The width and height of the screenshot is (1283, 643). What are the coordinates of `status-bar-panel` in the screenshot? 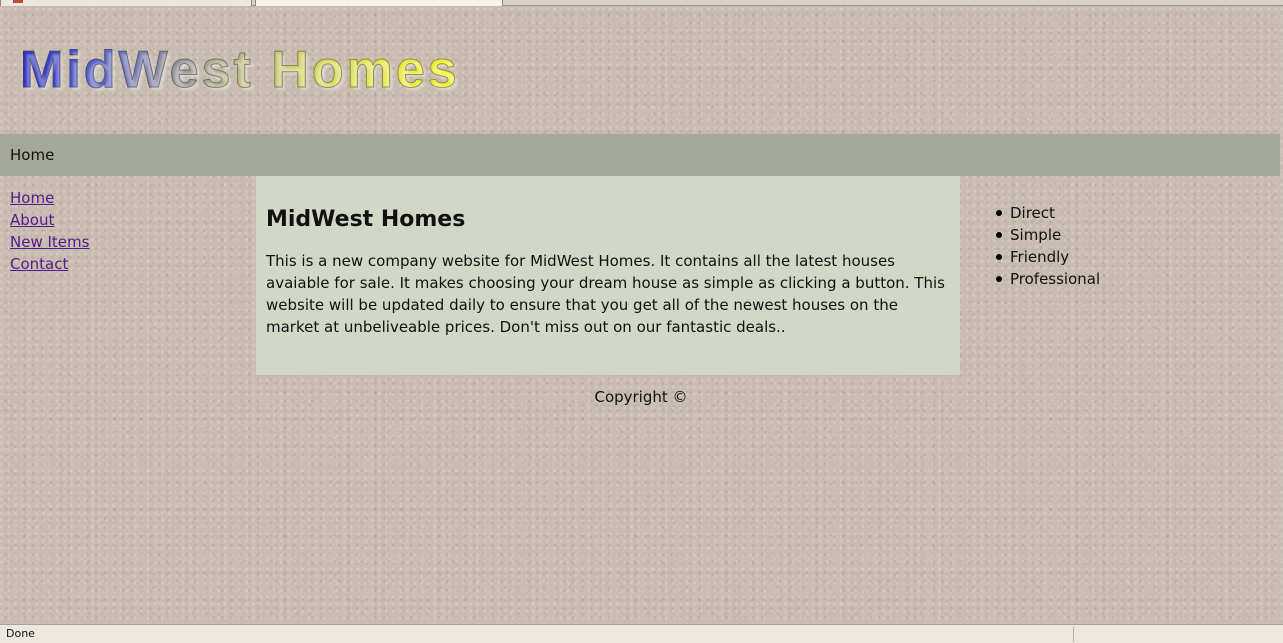 It's located at (1178, 634).